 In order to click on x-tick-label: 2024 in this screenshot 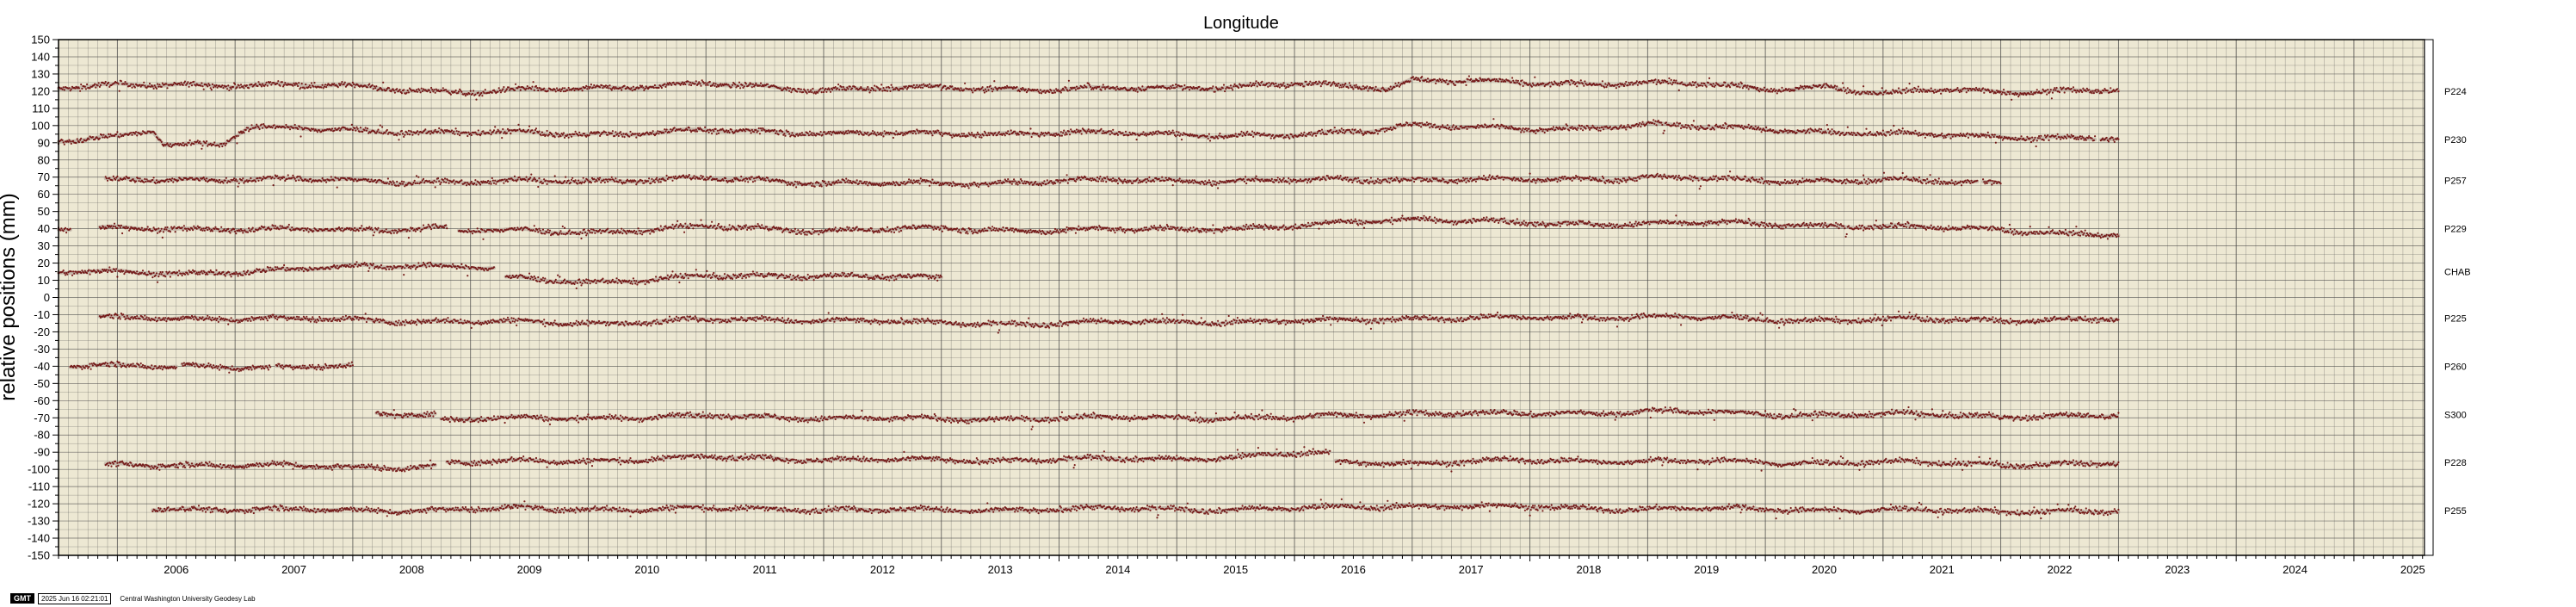, I will do `click(2295, 569)`.